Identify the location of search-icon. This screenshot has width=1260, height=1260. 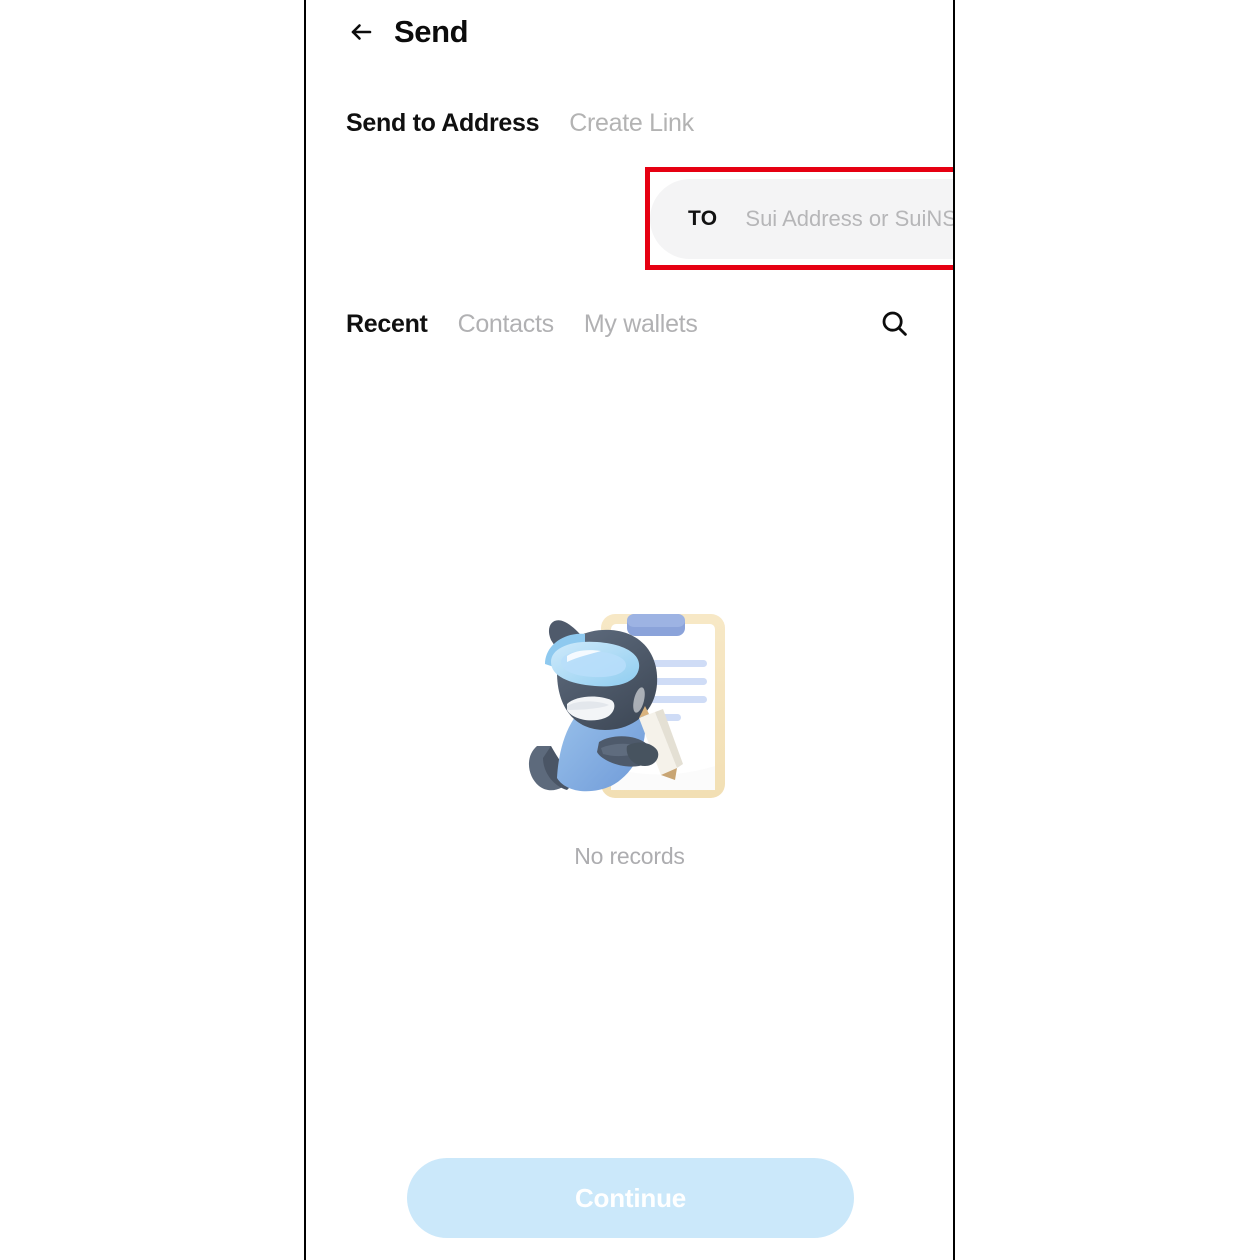
(895, 324).